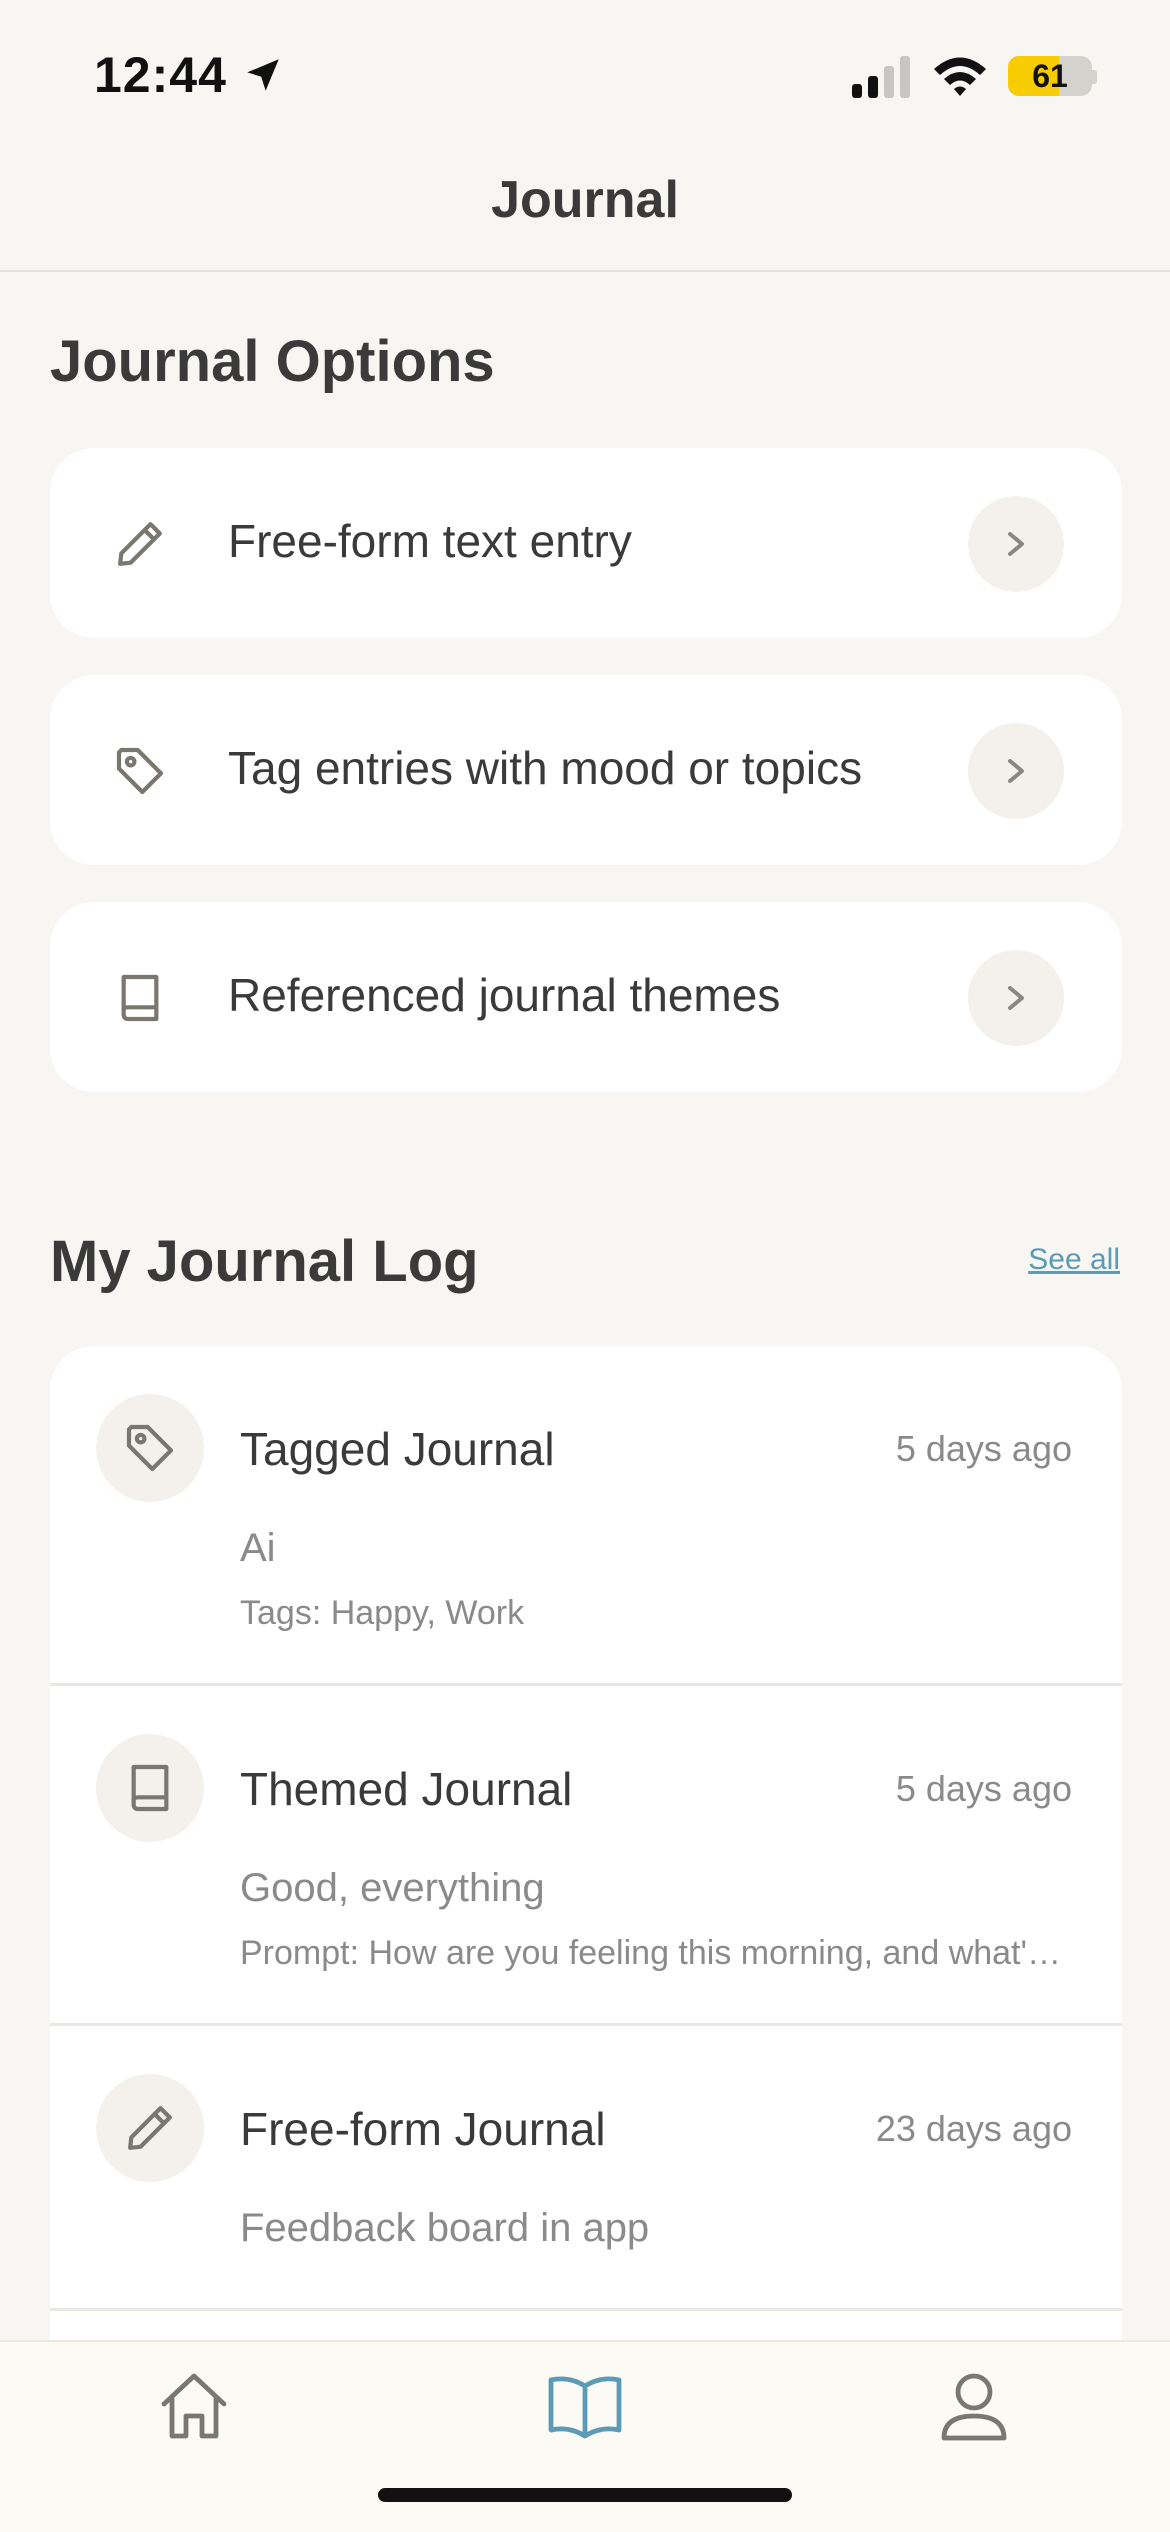  Describe the element at coordinates (264, 1261) in the screenshot. I see `journal-log-heading: My Journal Log` at that location.